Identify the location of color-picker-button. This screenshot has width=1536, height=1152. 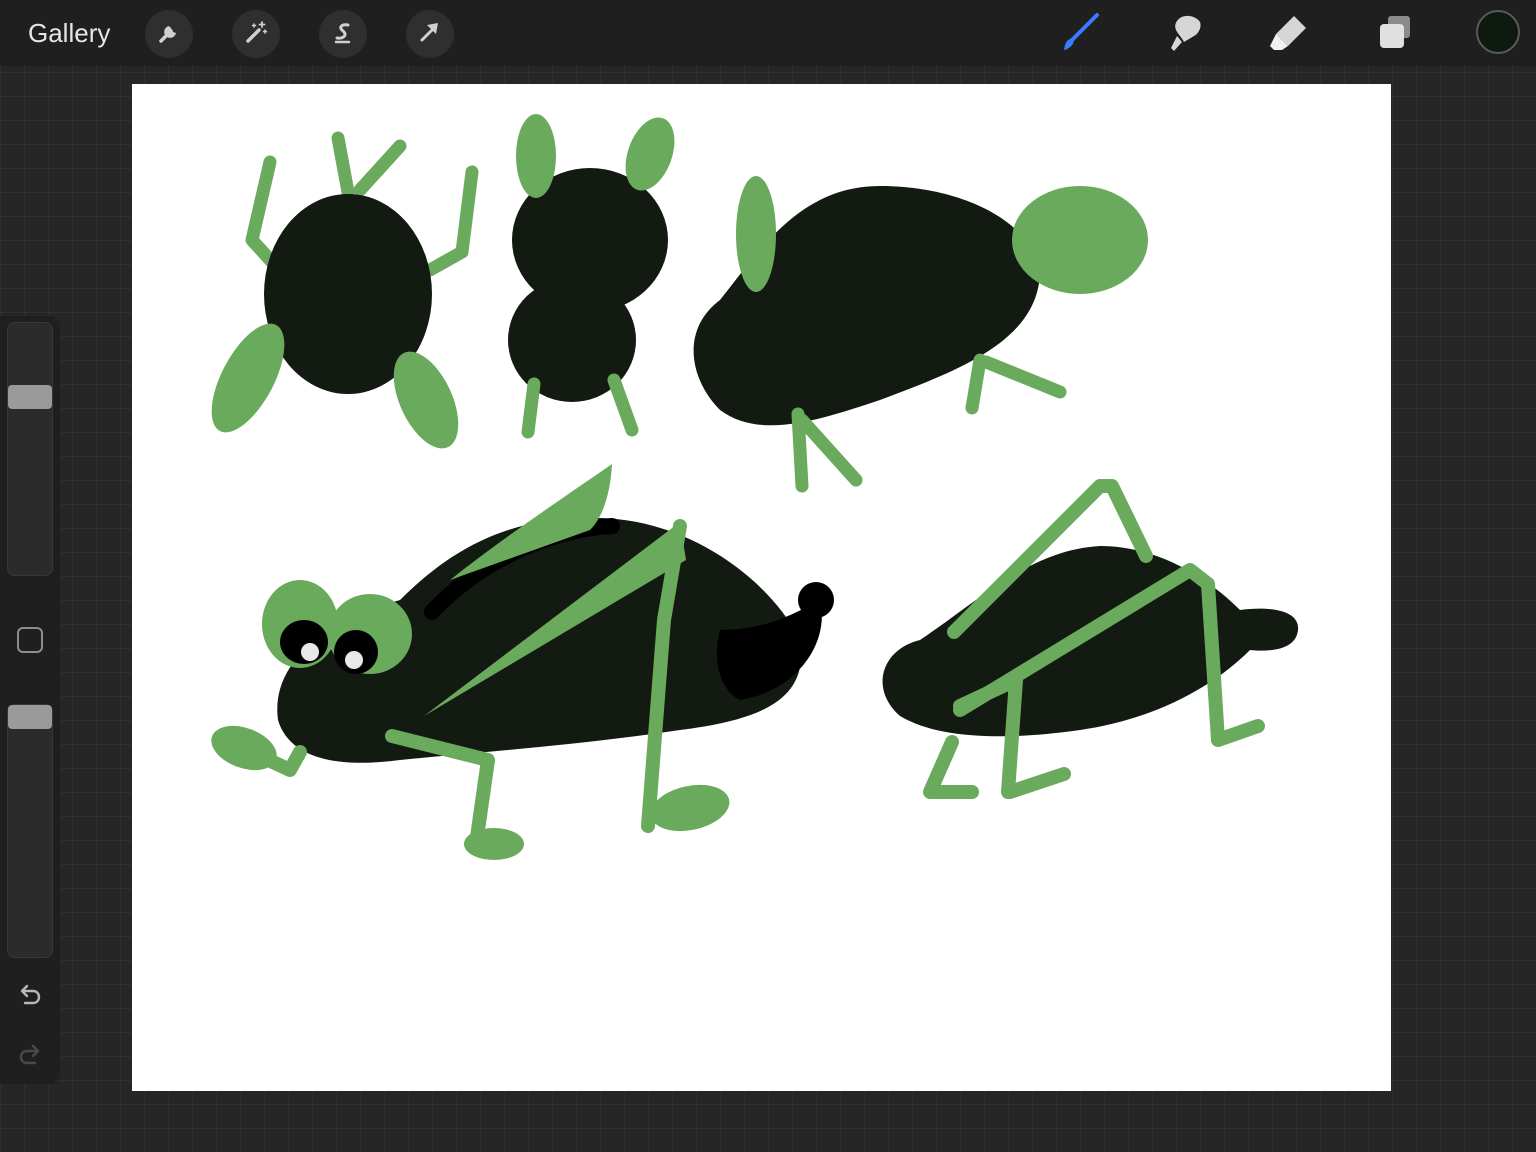
(1498, 32).